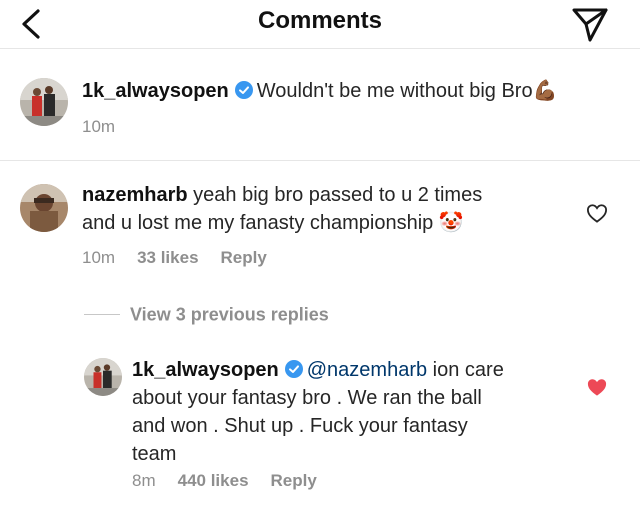  What do you see at coordinates (545, 91) in the screenshot?
I see `flexed-biceps-emoji: 💪🏾` at bounding box center [545, 91].